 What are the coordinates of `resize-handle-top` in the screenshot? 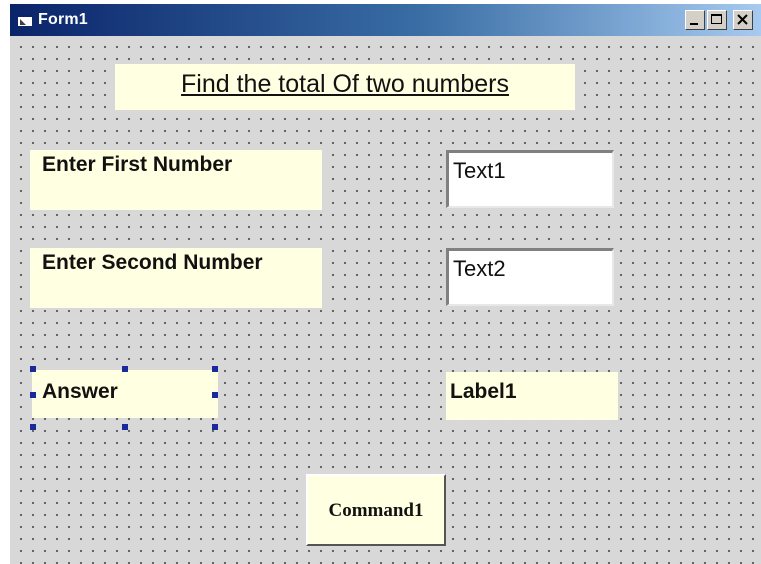 It's located at (125, 369).